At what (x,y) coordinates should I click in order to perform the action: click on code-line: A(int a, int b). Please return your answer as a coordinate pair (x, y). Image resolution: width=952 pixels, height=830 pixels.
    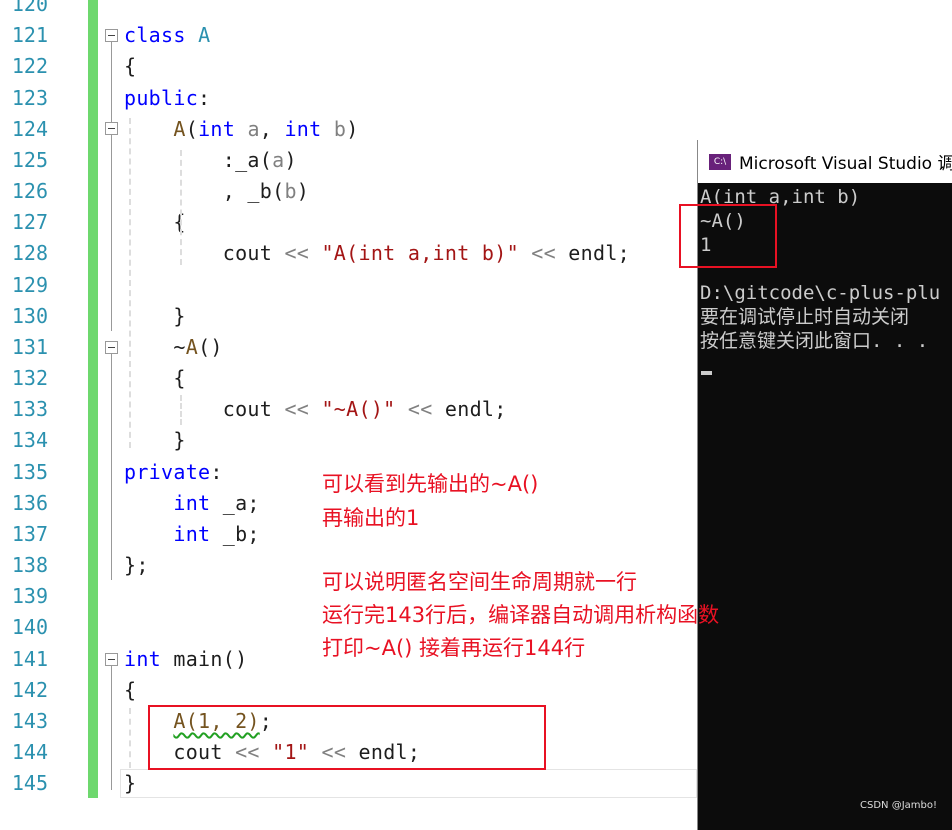
    Looking at the image, I should click on (241, 129).